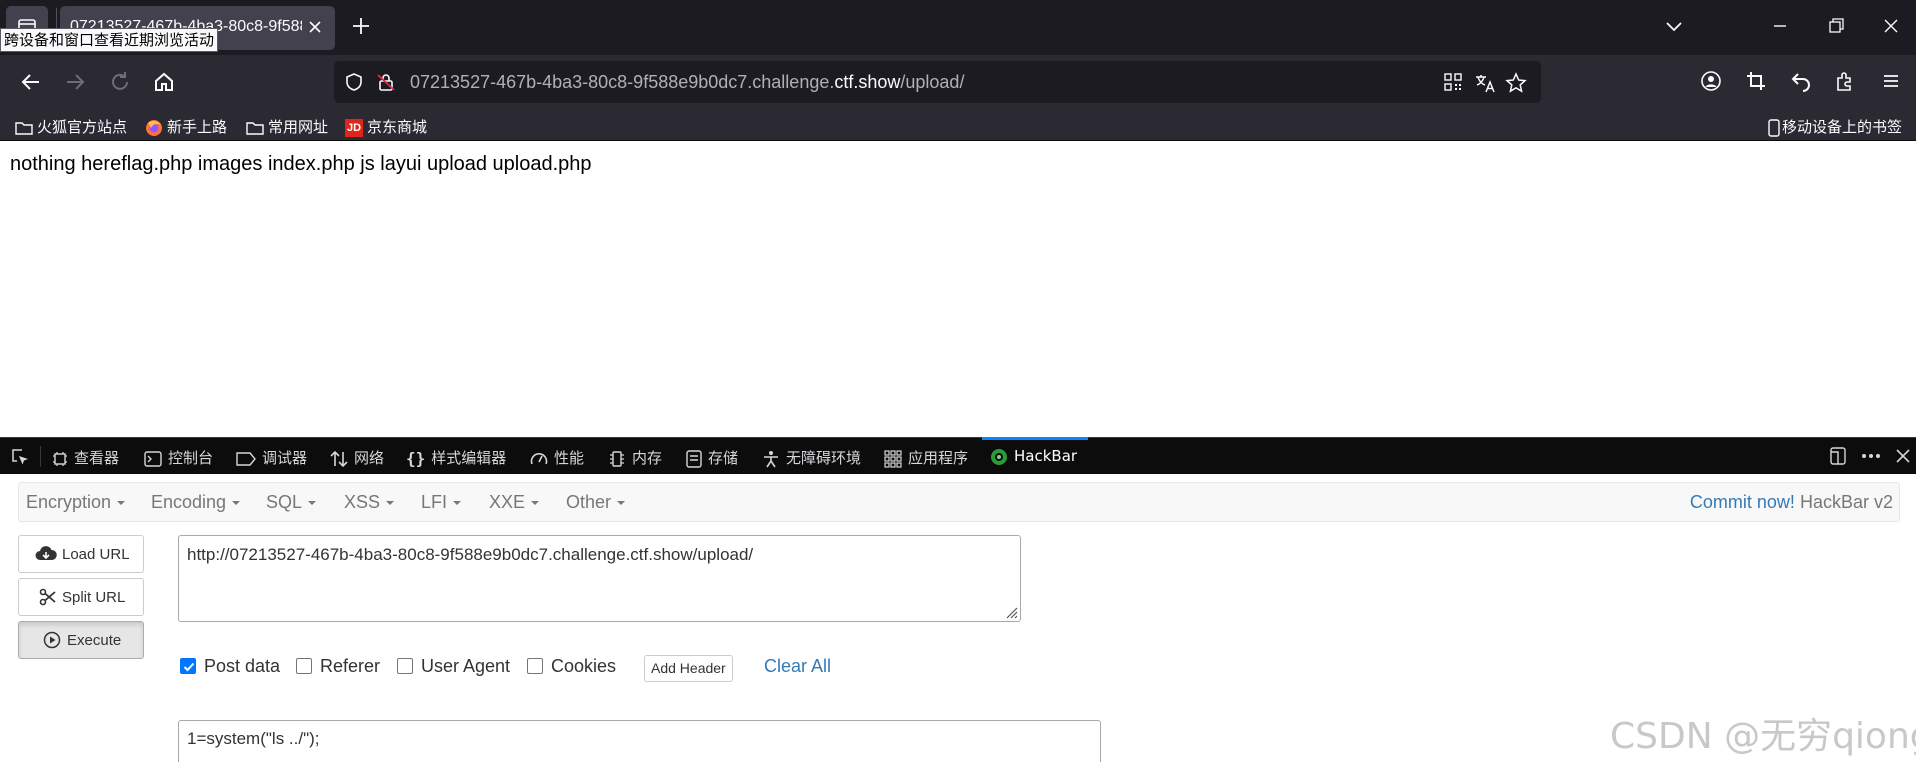 This screenshot has width=1916, height=762. I want to click on add-header-button: Add Header, so click(688, 668).